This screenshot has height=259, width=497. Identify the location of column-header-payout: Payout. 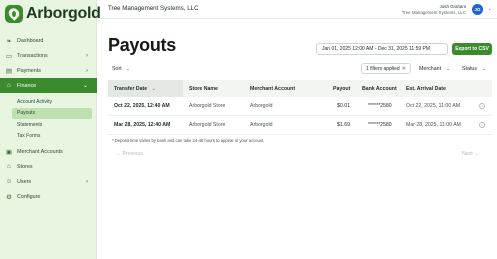
(341, 89).